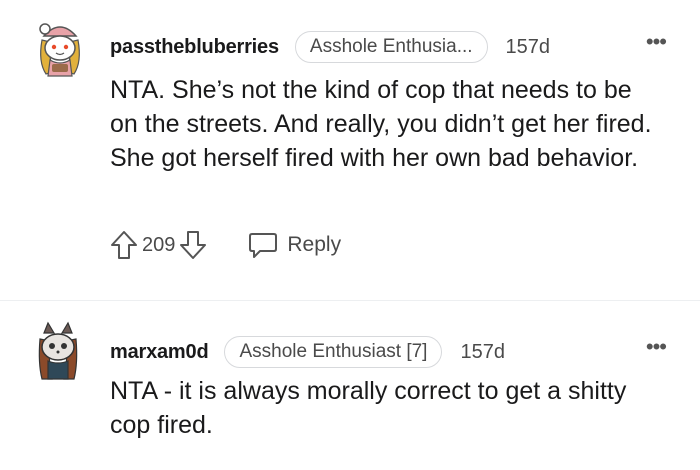 This screenshot has width=700, height=470. I want to click on comment-actions: 209 Reply, so click(224, 245).